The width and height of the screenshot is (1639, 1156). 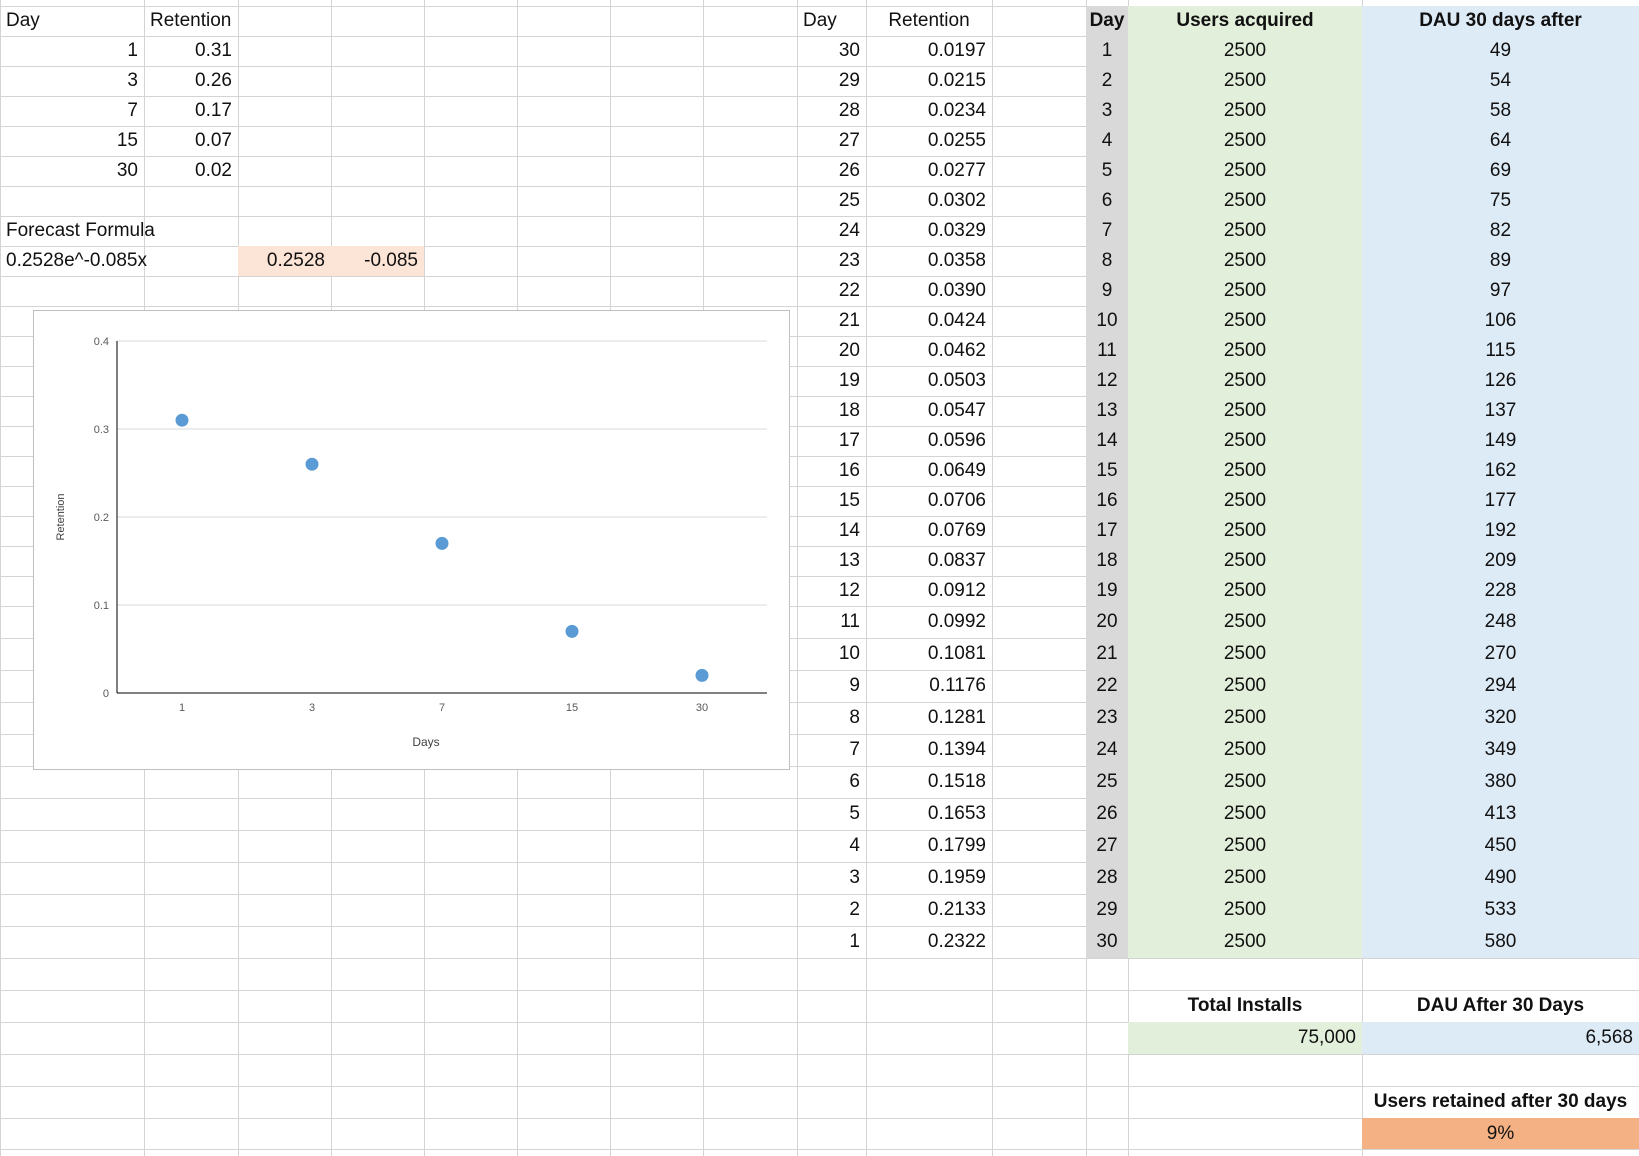 What do you see at coordinates (929, 591) in the screenshot?
I see `mid-retention-cell: 0.0912` at bounding box center [929, 591].